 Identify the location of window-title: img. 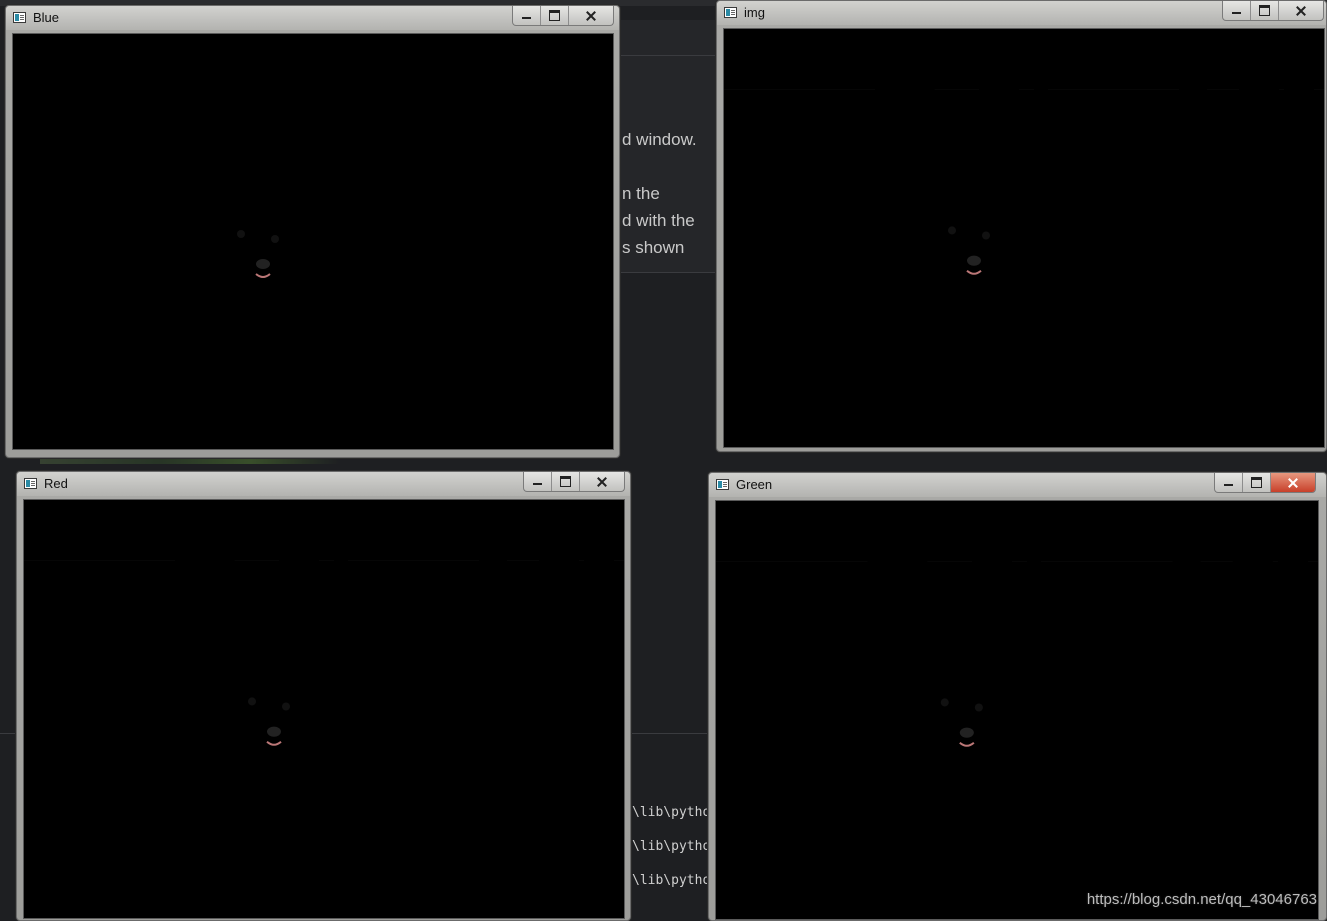
(754, 12).